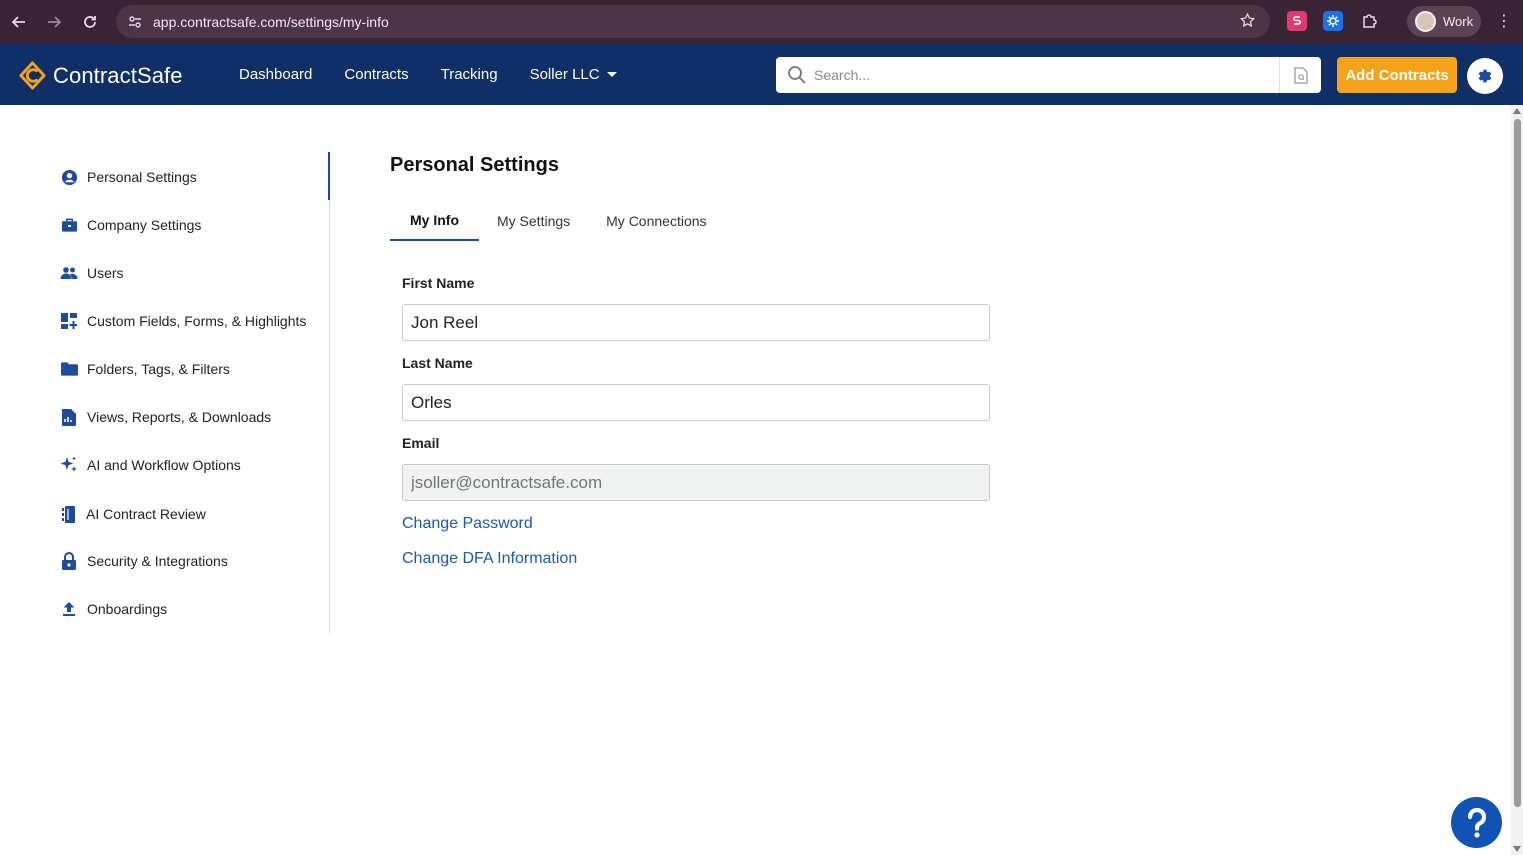 This screenshot has height=855, width=1523. What do you see at coordinates (611, 74) in the screenshot?
I see `chevron-down-icon` at bounding box center [611, 74].